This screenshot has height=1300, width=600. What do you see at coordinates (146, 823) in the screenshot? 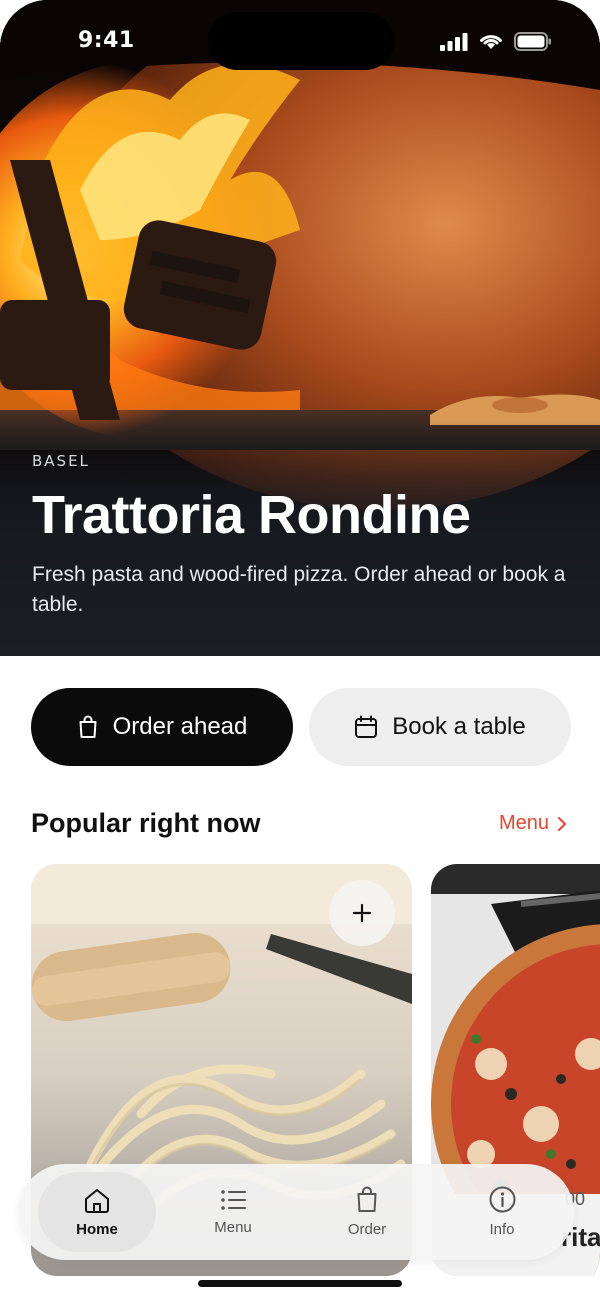
I see `popular-section-title: Popular right now` at bounding box center [146, 823].